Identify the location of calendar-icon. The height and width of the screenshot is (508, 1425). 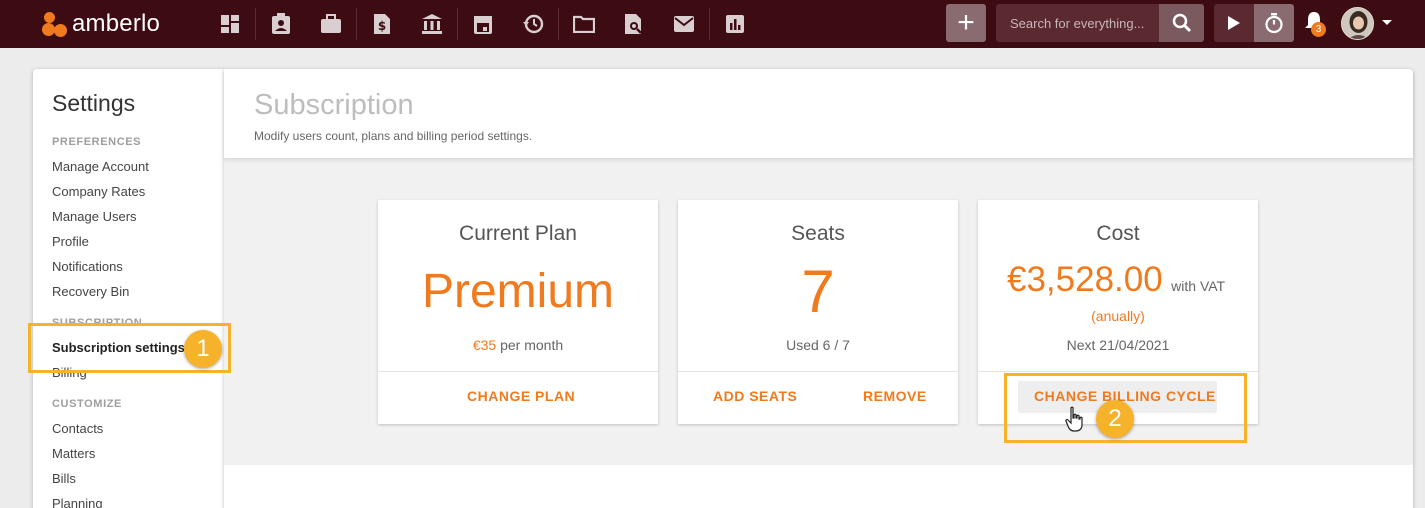
(483, 24).